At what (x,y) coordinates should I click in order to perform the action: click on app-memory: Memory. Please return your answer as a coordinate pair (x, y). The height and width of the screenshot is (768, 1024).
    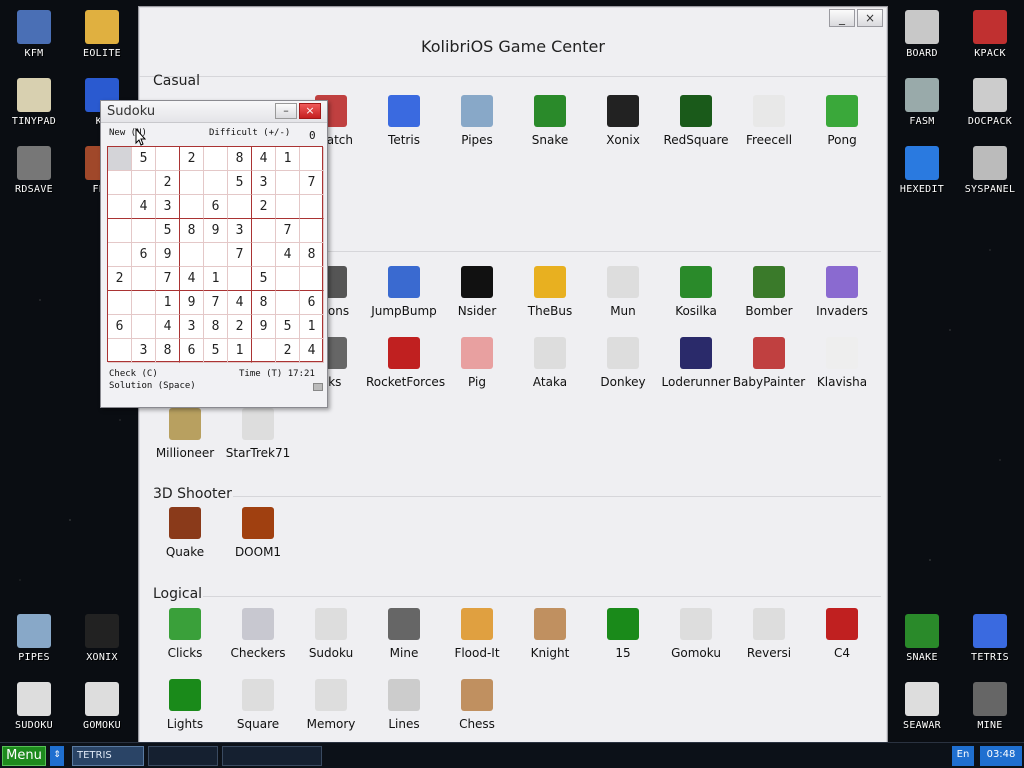
    Looking at the image, I should click on (331, 705).